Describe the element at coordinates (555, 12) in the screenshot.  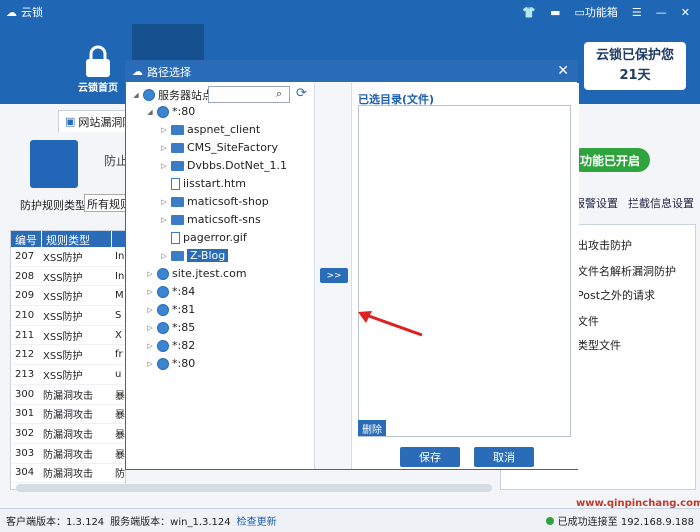
I see `message-icon: ▬` at that location.